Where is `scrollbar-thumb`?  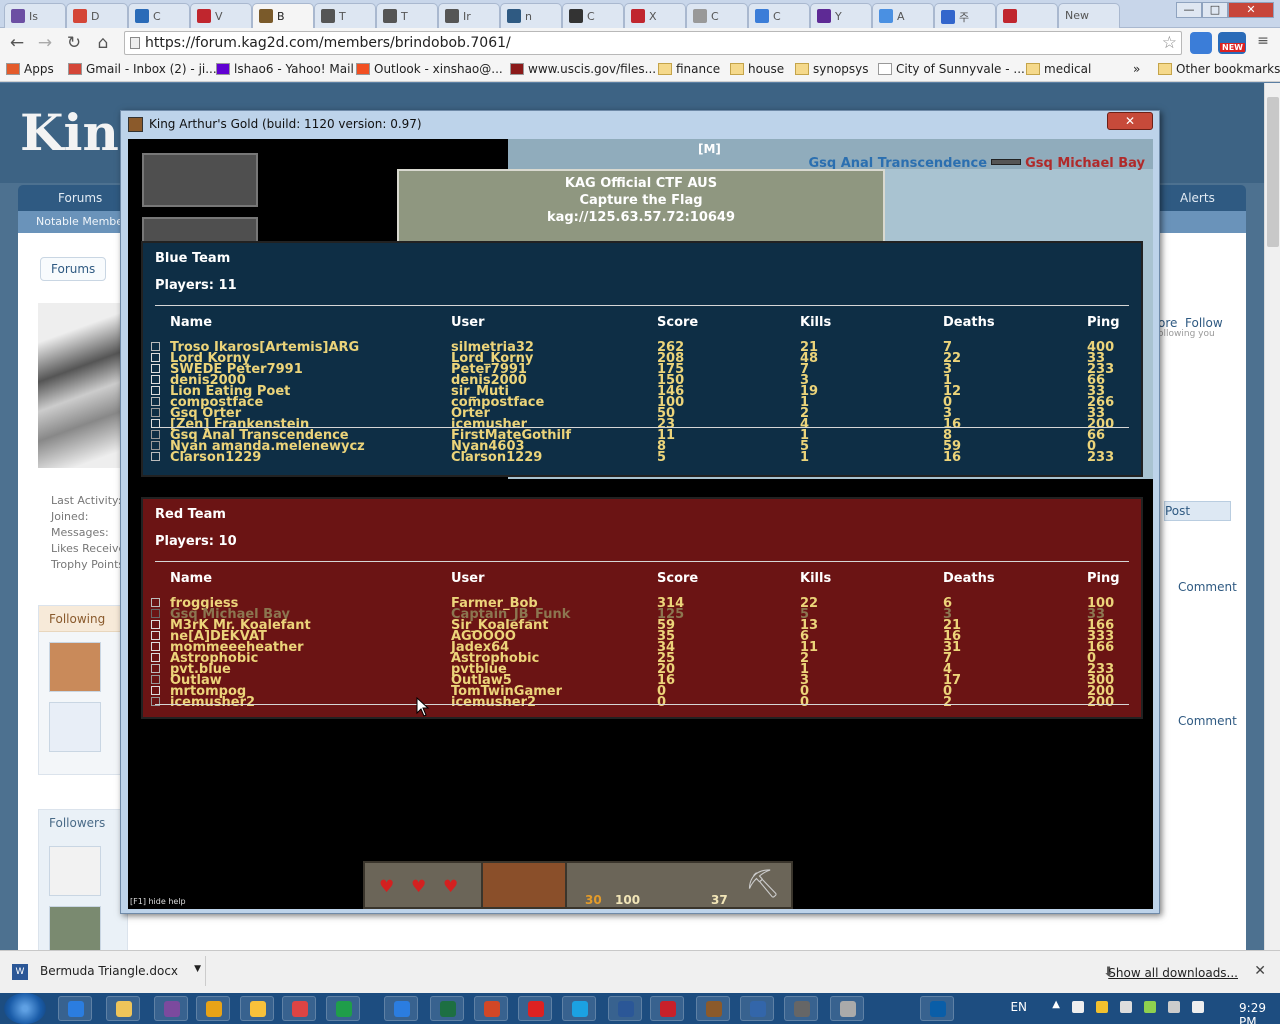 scrollbar-thumb is located at coordinates (1273, 172).